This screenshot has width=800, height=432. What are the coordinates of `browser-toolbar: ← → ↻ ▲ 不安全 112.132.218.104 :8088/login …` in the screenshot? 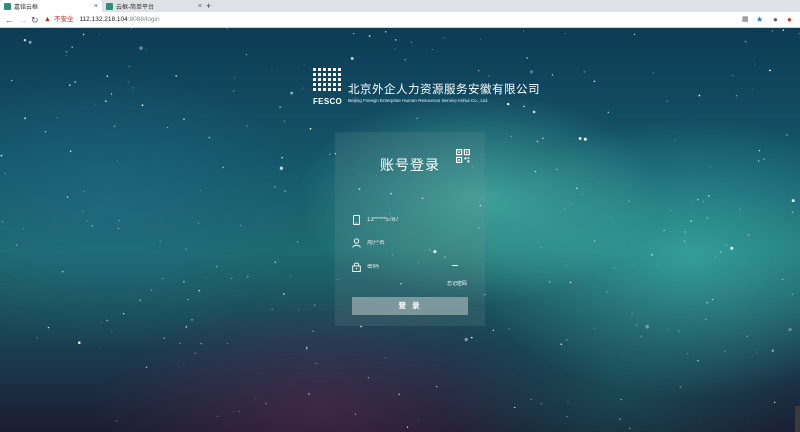 It's located at (400, 20).